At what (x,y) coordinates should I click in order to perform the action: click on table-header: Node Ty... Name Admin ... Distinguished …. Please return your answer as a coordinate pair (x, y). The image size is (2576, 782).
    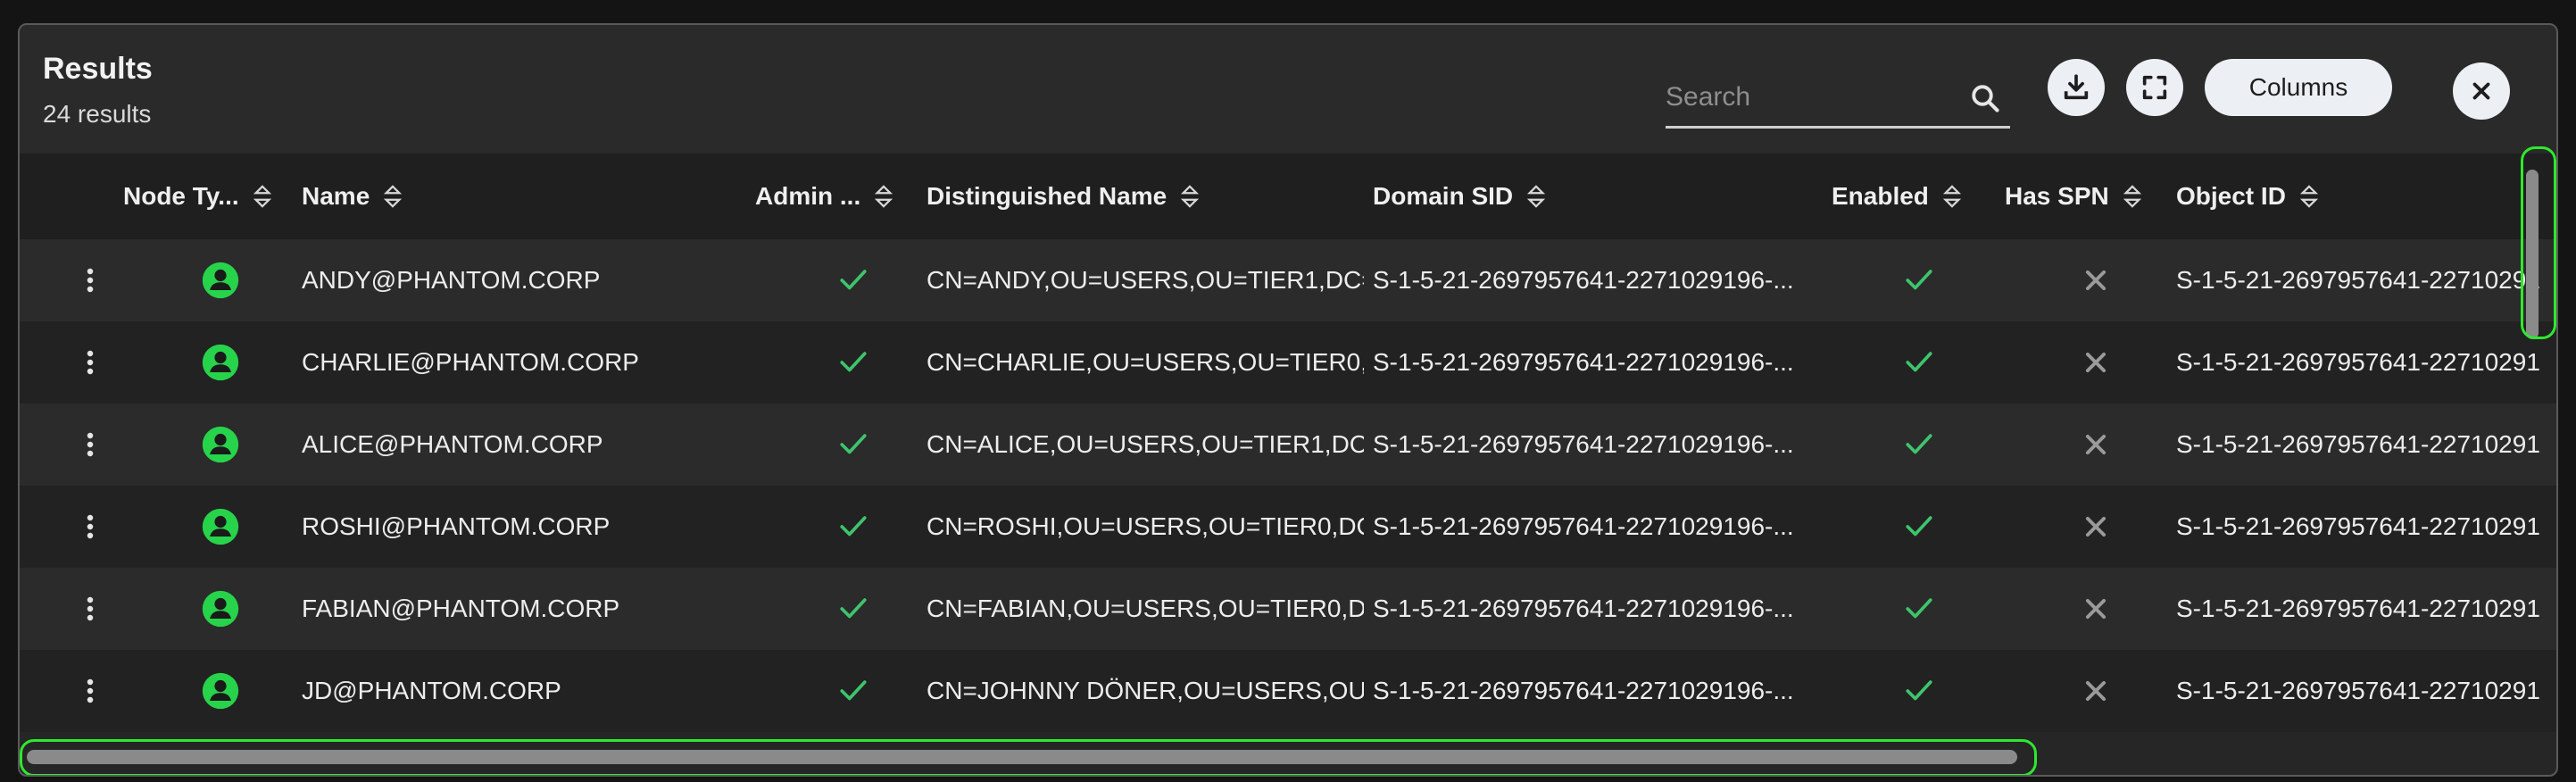
    Looking at the image, I should click on (1288, 196).